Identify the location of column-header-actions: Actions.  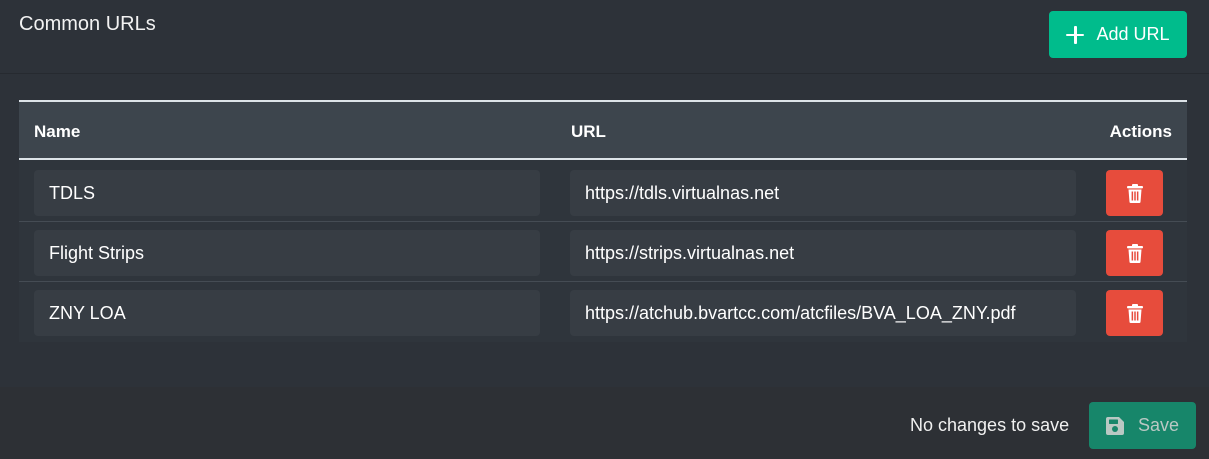
(1140, 131).